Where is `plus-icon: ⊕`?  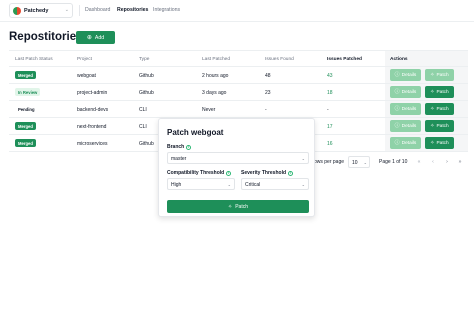 plus-icon: ⊕ is located at coordinates (89, 37).